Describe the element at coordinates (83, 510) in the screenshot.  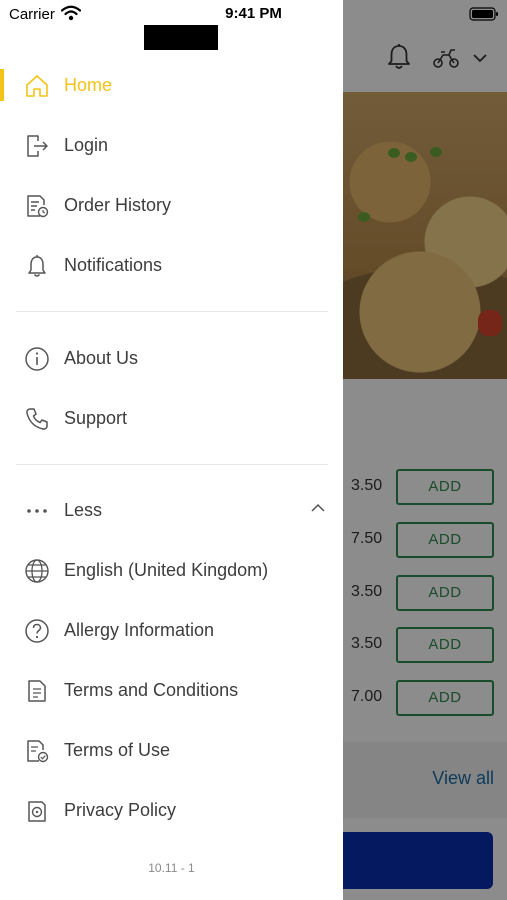
I see `nav-label: Less` at that location.